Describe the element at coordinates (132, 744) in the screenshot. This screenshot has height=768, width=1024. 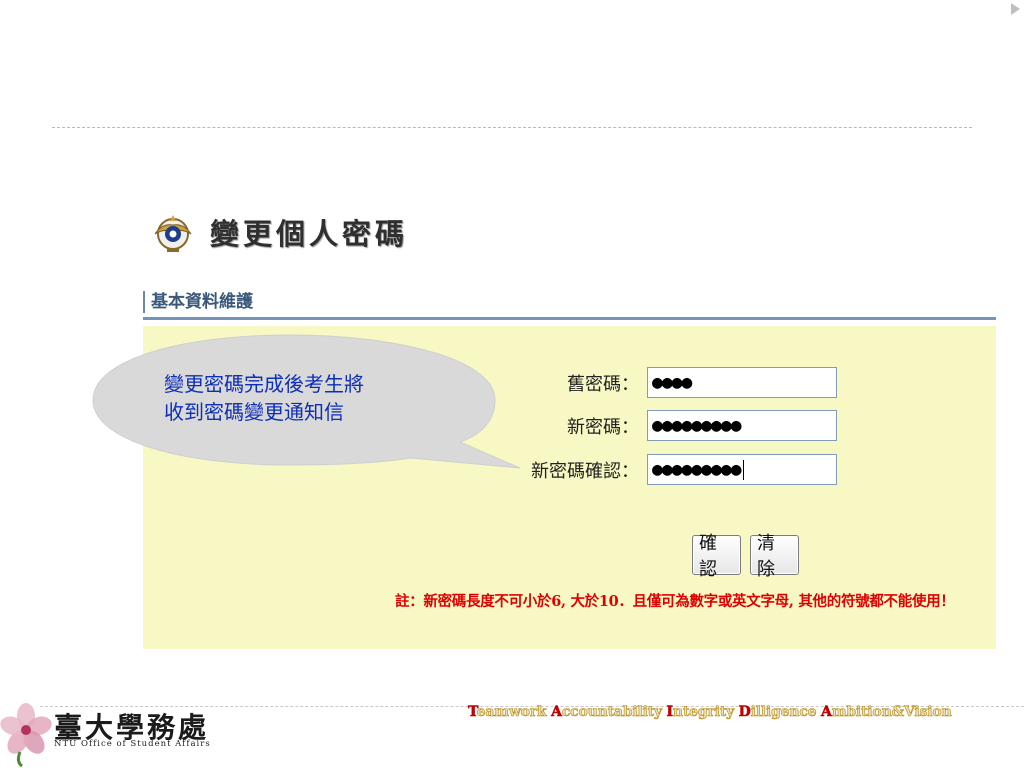
I see `logo-text-english: NTU Office of Student Affairs` at that location.